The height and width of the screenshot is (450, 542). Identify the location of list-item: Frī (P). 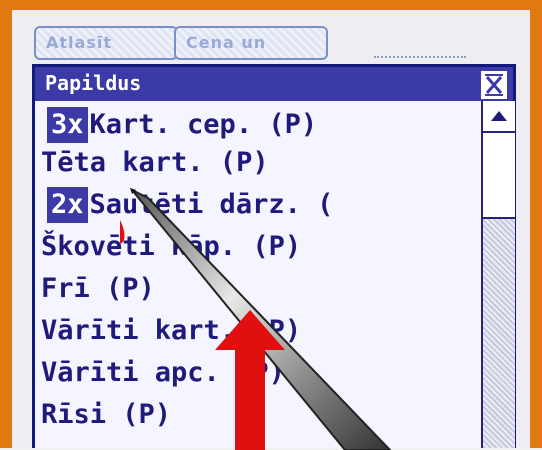
(98, 289).